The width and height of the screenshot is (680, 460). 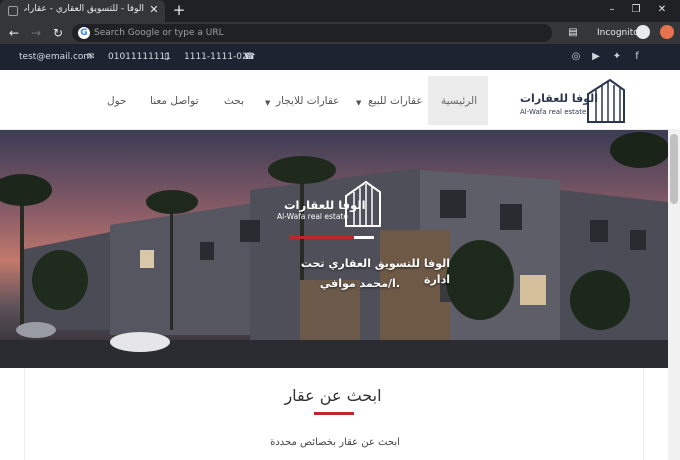 What do you see at coordinates (335, 442) in the screenshot?
I see `search-section-subtitle: ابحث عن عقار بخصائص محددة` at bounding box center [335, 442].